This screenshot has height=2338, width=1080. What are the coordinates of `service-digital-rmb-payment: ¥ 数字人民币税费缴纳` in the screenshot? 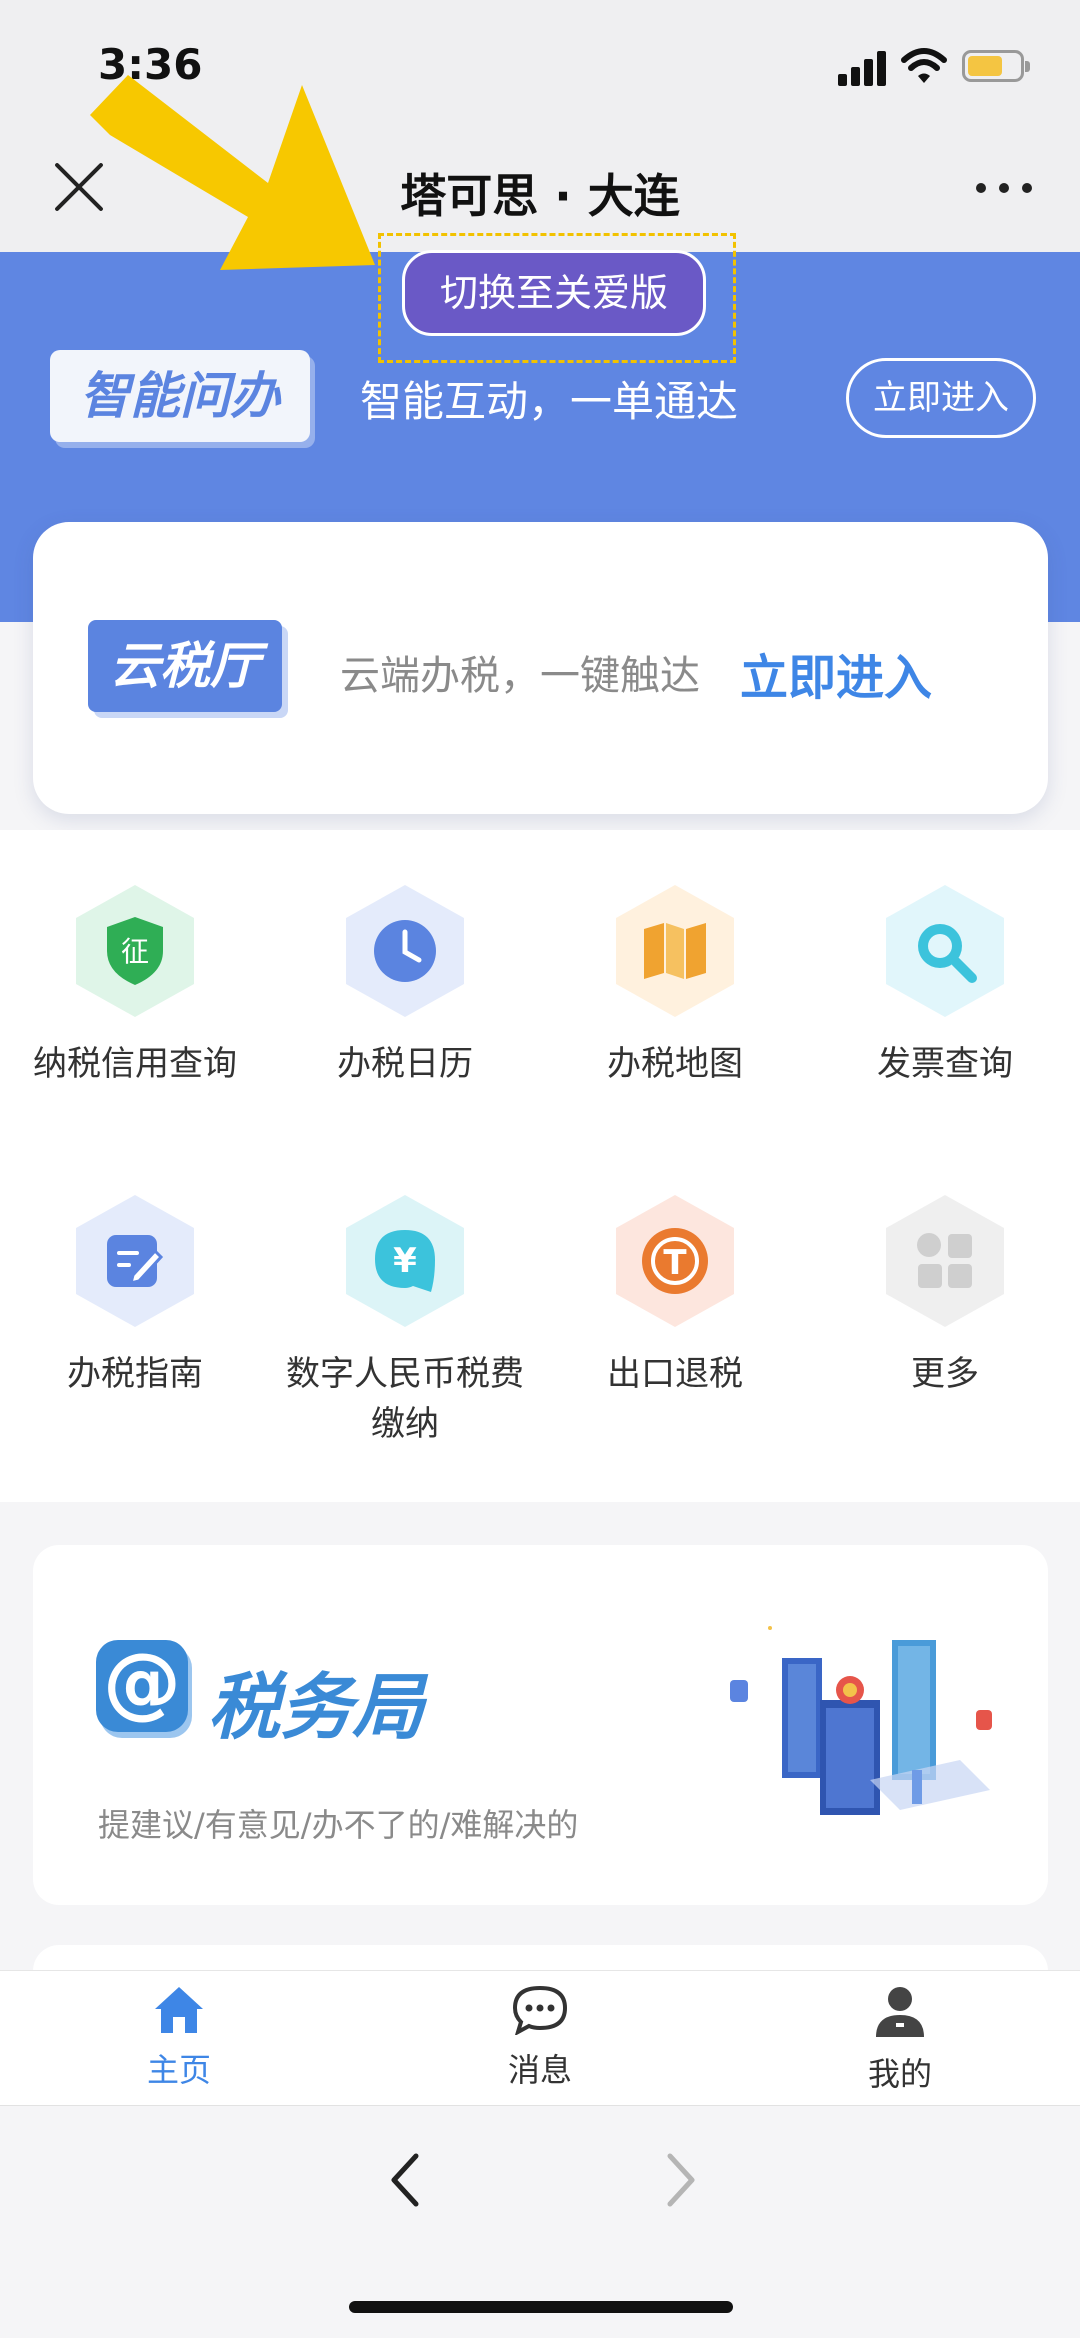 It's located at (405, 1322).